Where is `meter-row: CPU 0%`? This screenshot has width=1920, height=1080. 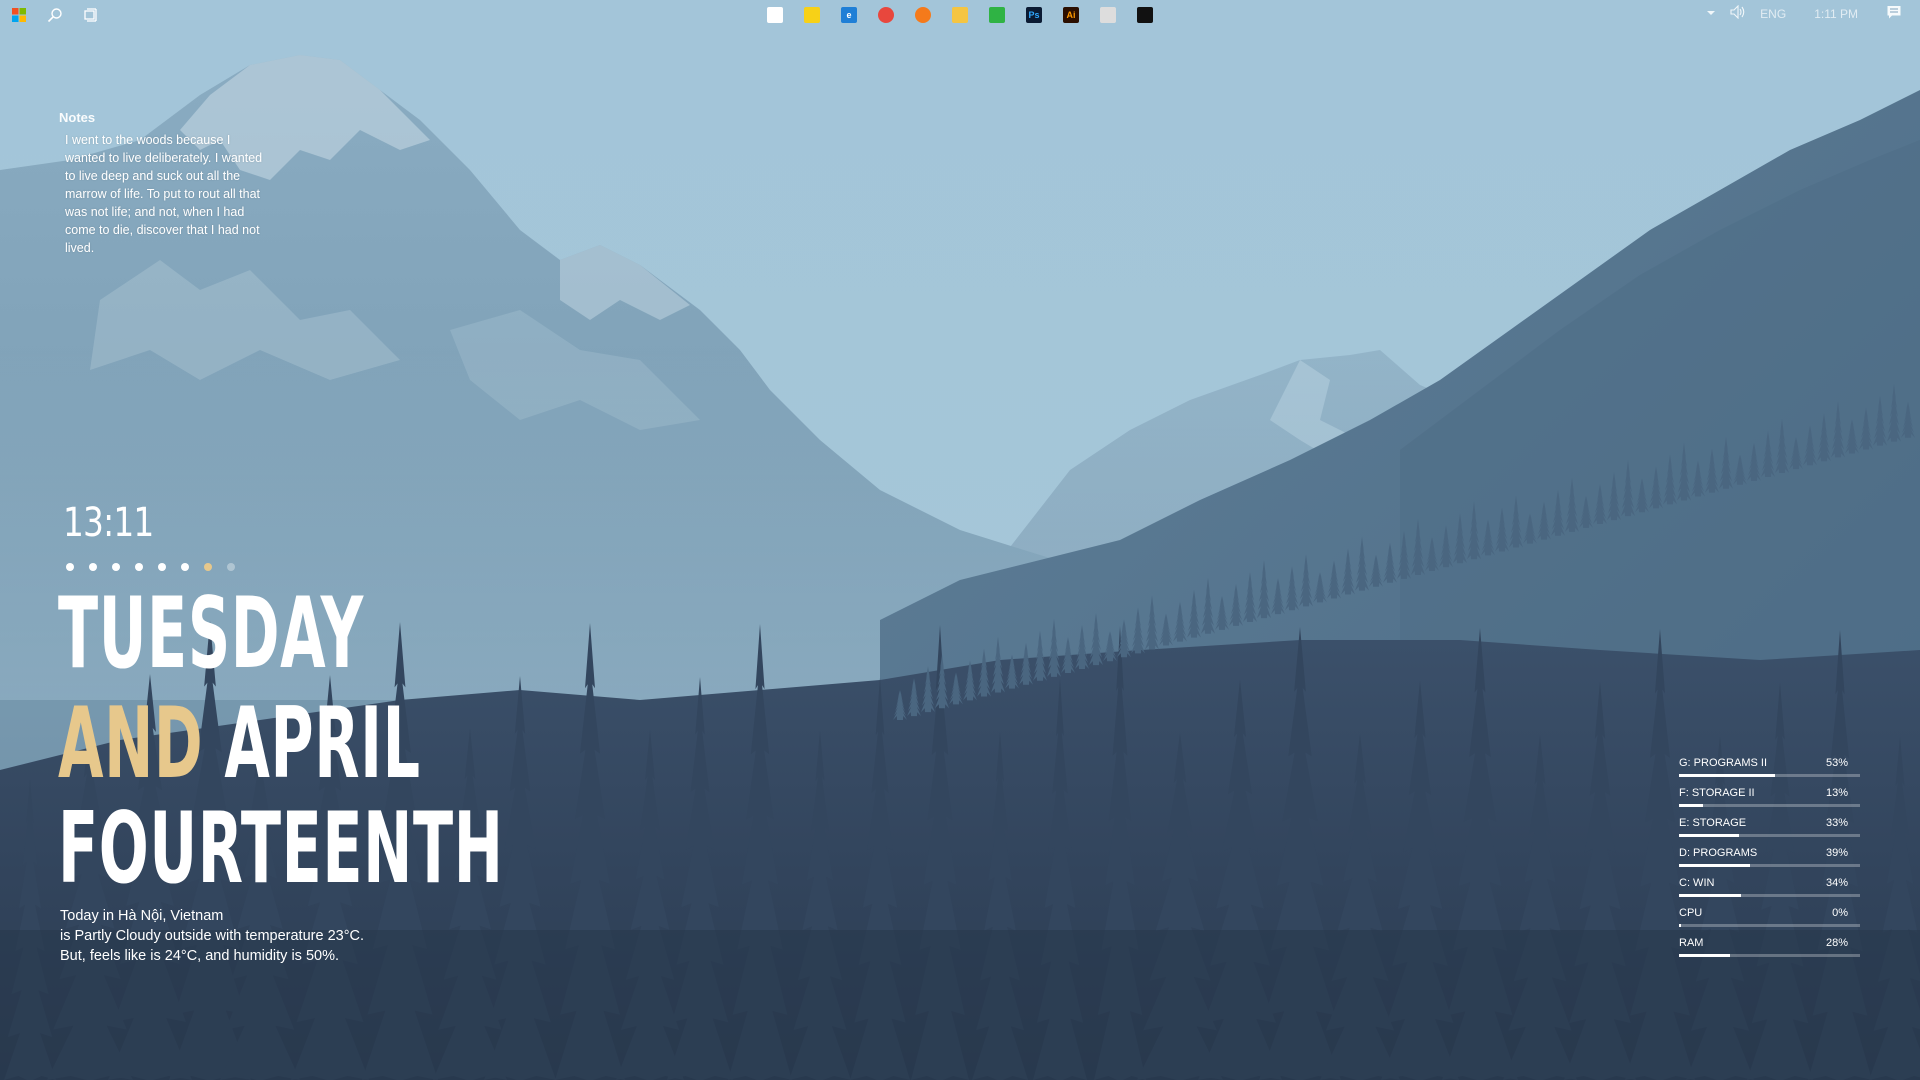
meter-row: CPU 0% is located at coordinates (1769, 922).